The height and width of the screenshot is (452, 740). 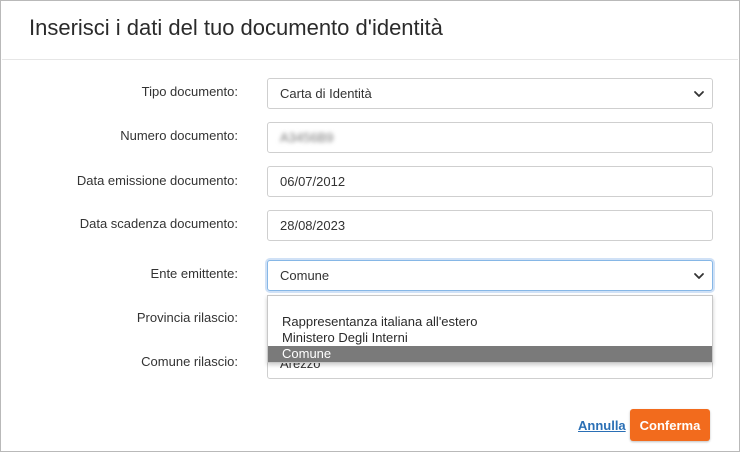 I want to click on dropdown-option-empty, so click(x=490, y=306).